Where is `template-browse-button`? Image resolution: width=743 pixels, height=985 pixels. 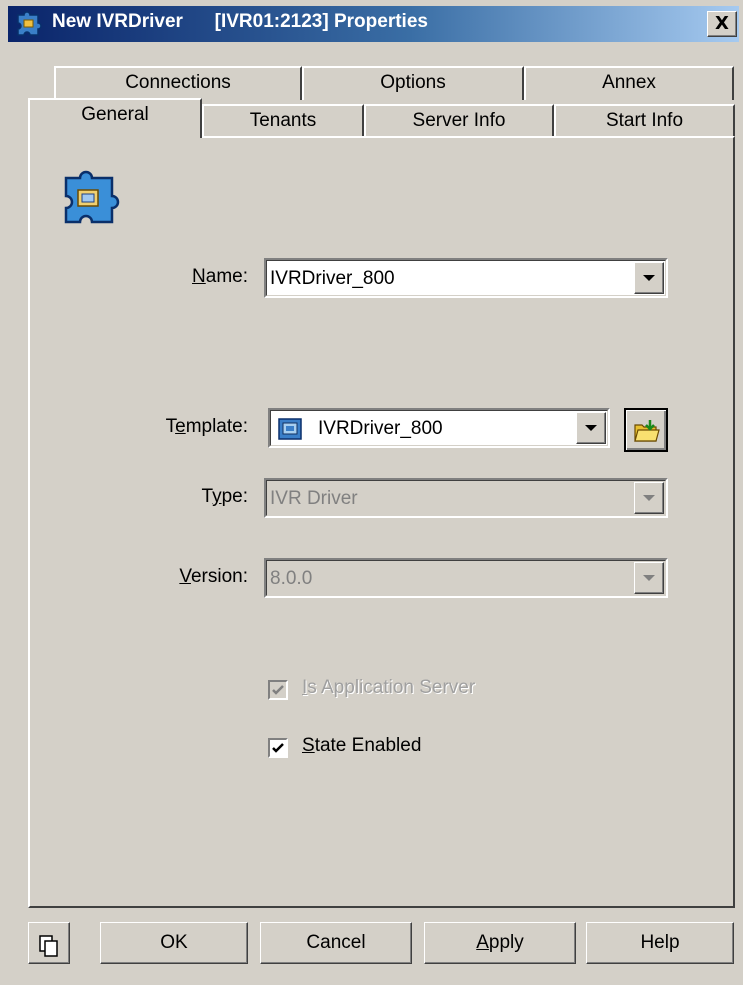
template-browse-button is located at coordinates (646, 430).